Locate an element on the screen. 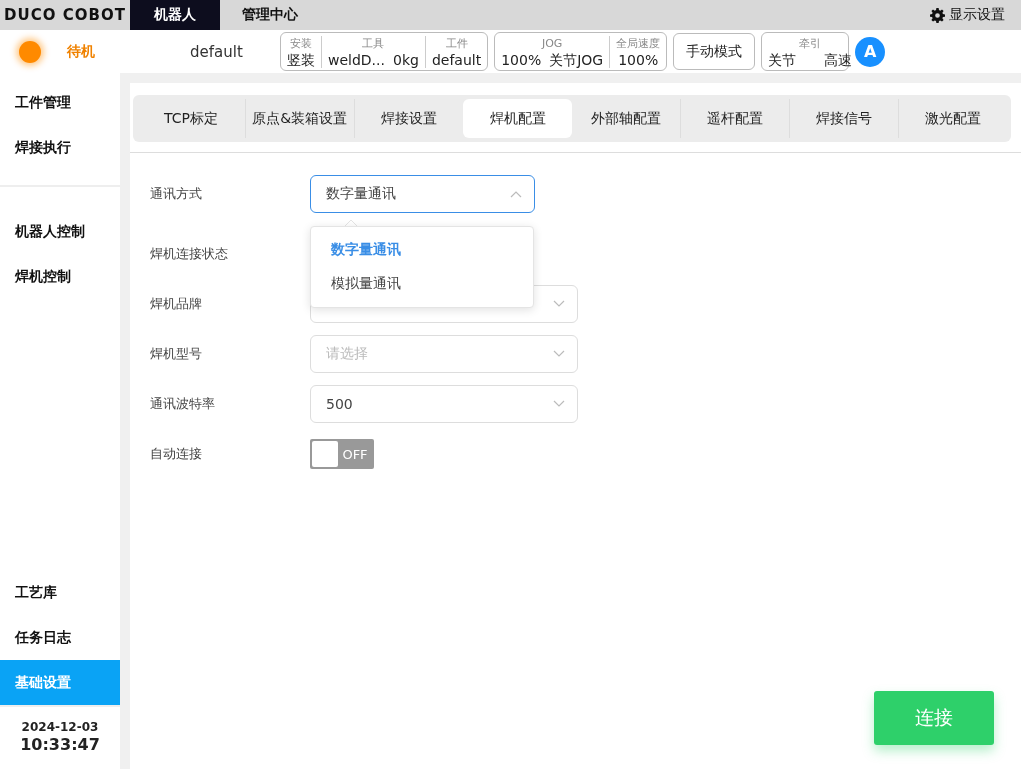 The height and width of the screenshot is (769, 1021). status-label: 待机 is located at coordinates (81, 51).